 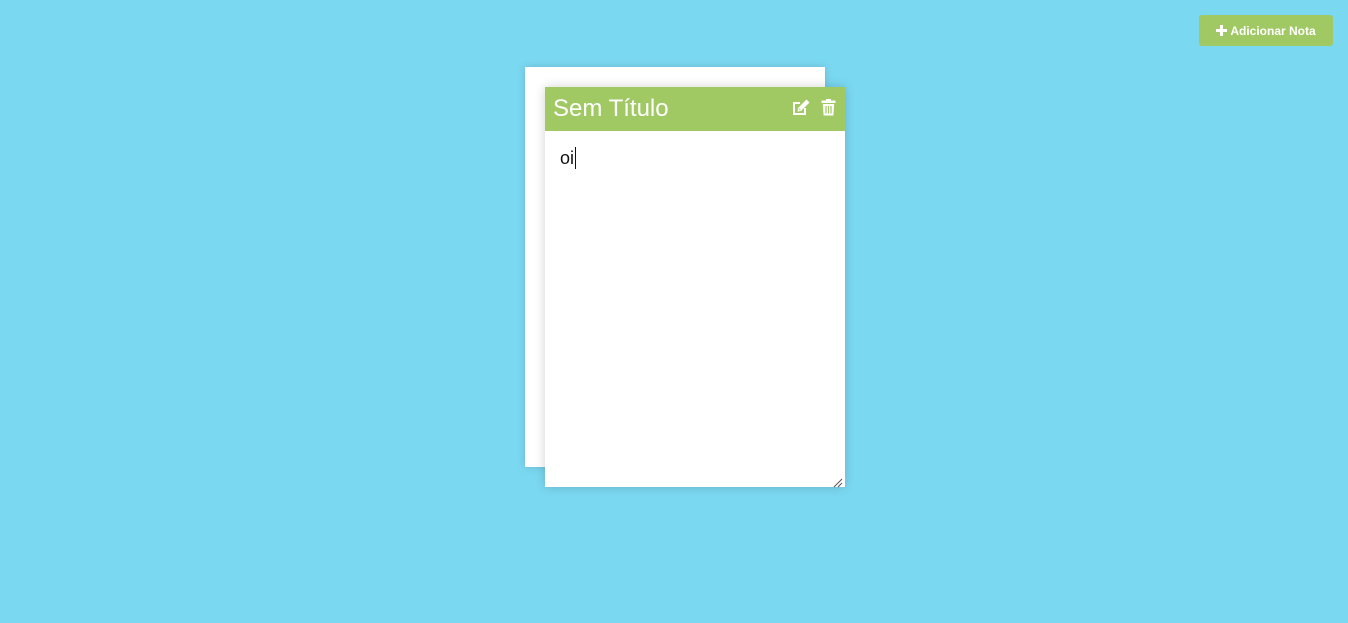 I want to click on text-caret, so click(x=576, y=158).